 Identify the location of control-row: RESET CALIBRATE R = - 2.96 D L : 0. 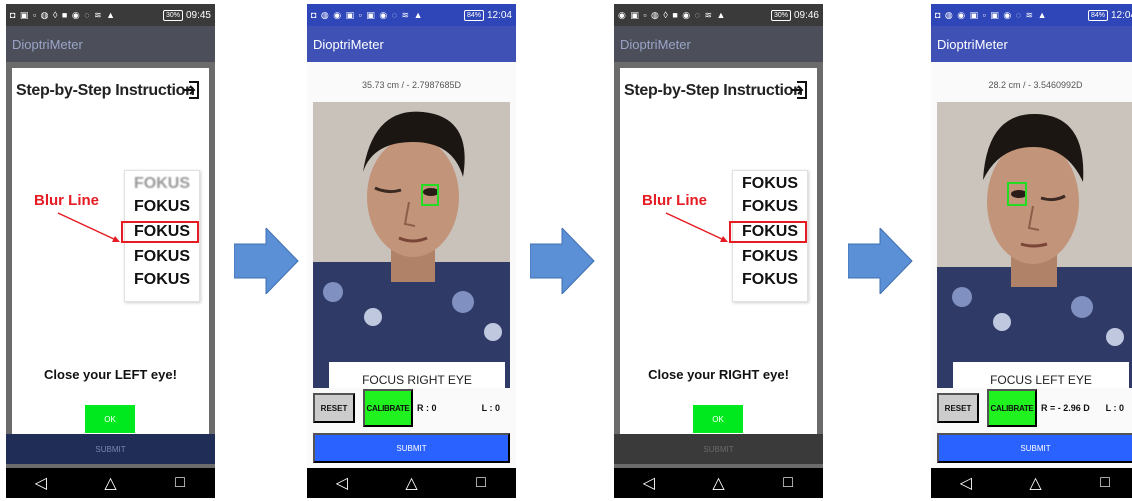
(1034, 408).